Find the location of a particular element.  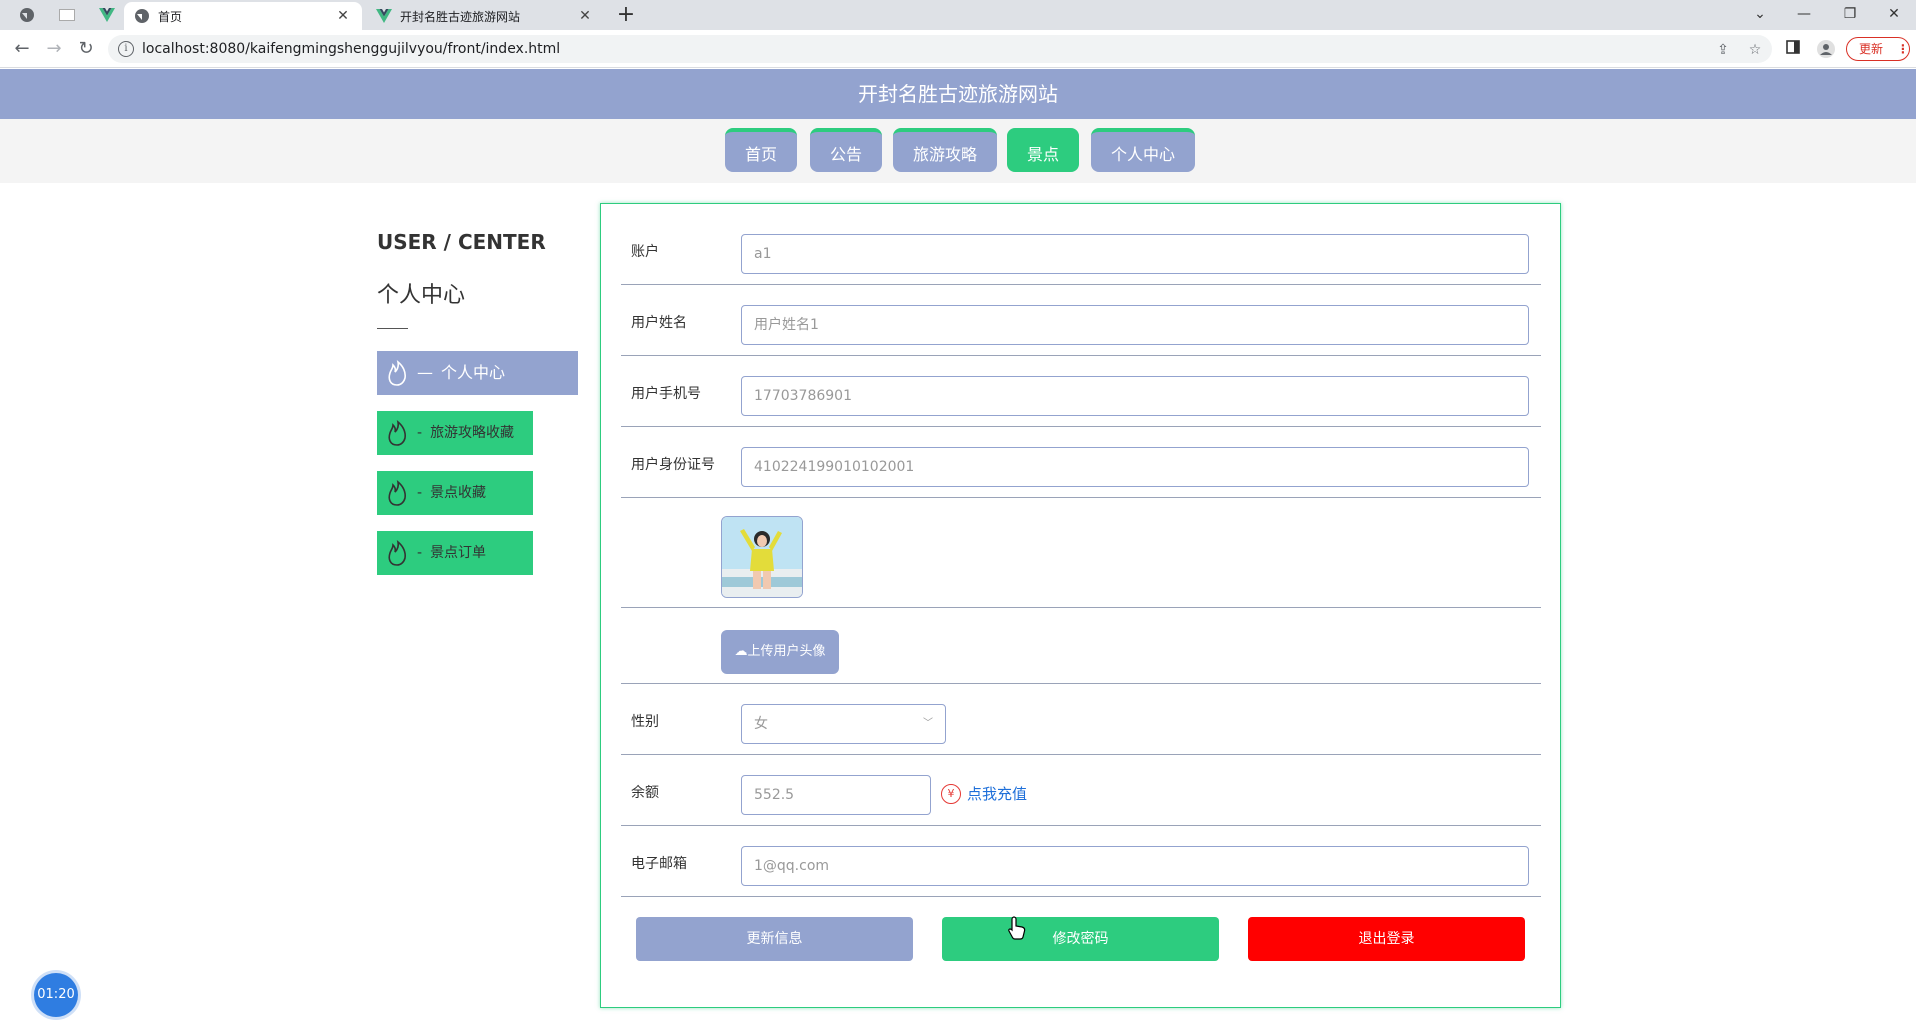

gender-label: 性别 is located at coordinates (645, 722).